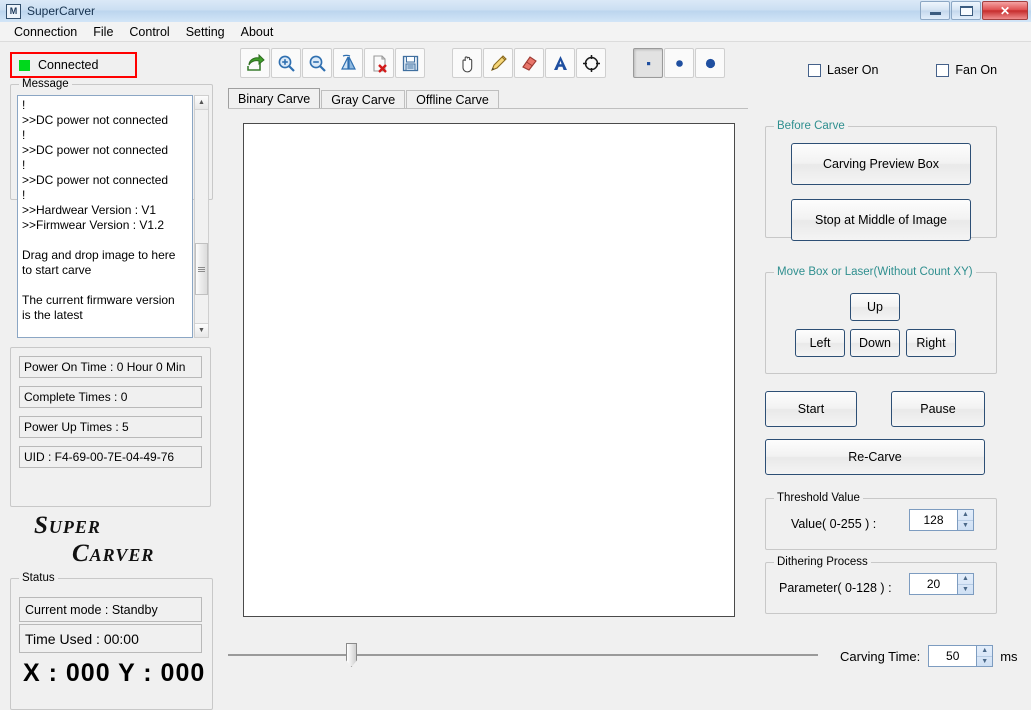 This screenshot has width=1031, height=710. What do you see at coordinates (452, 99) in the screenshot?
I see `tab-offline-carve: Offline Carve` at bounding box center [452, 99].